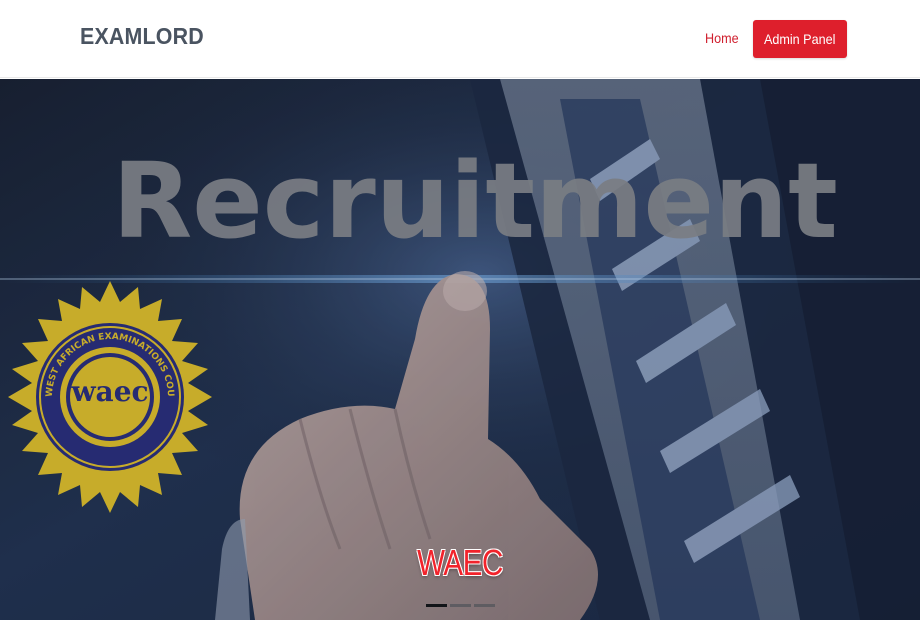 The width and height of the screenshot is (920, 620). I want to click on admin-panel-label: Admin Panel, so click(800, 39).